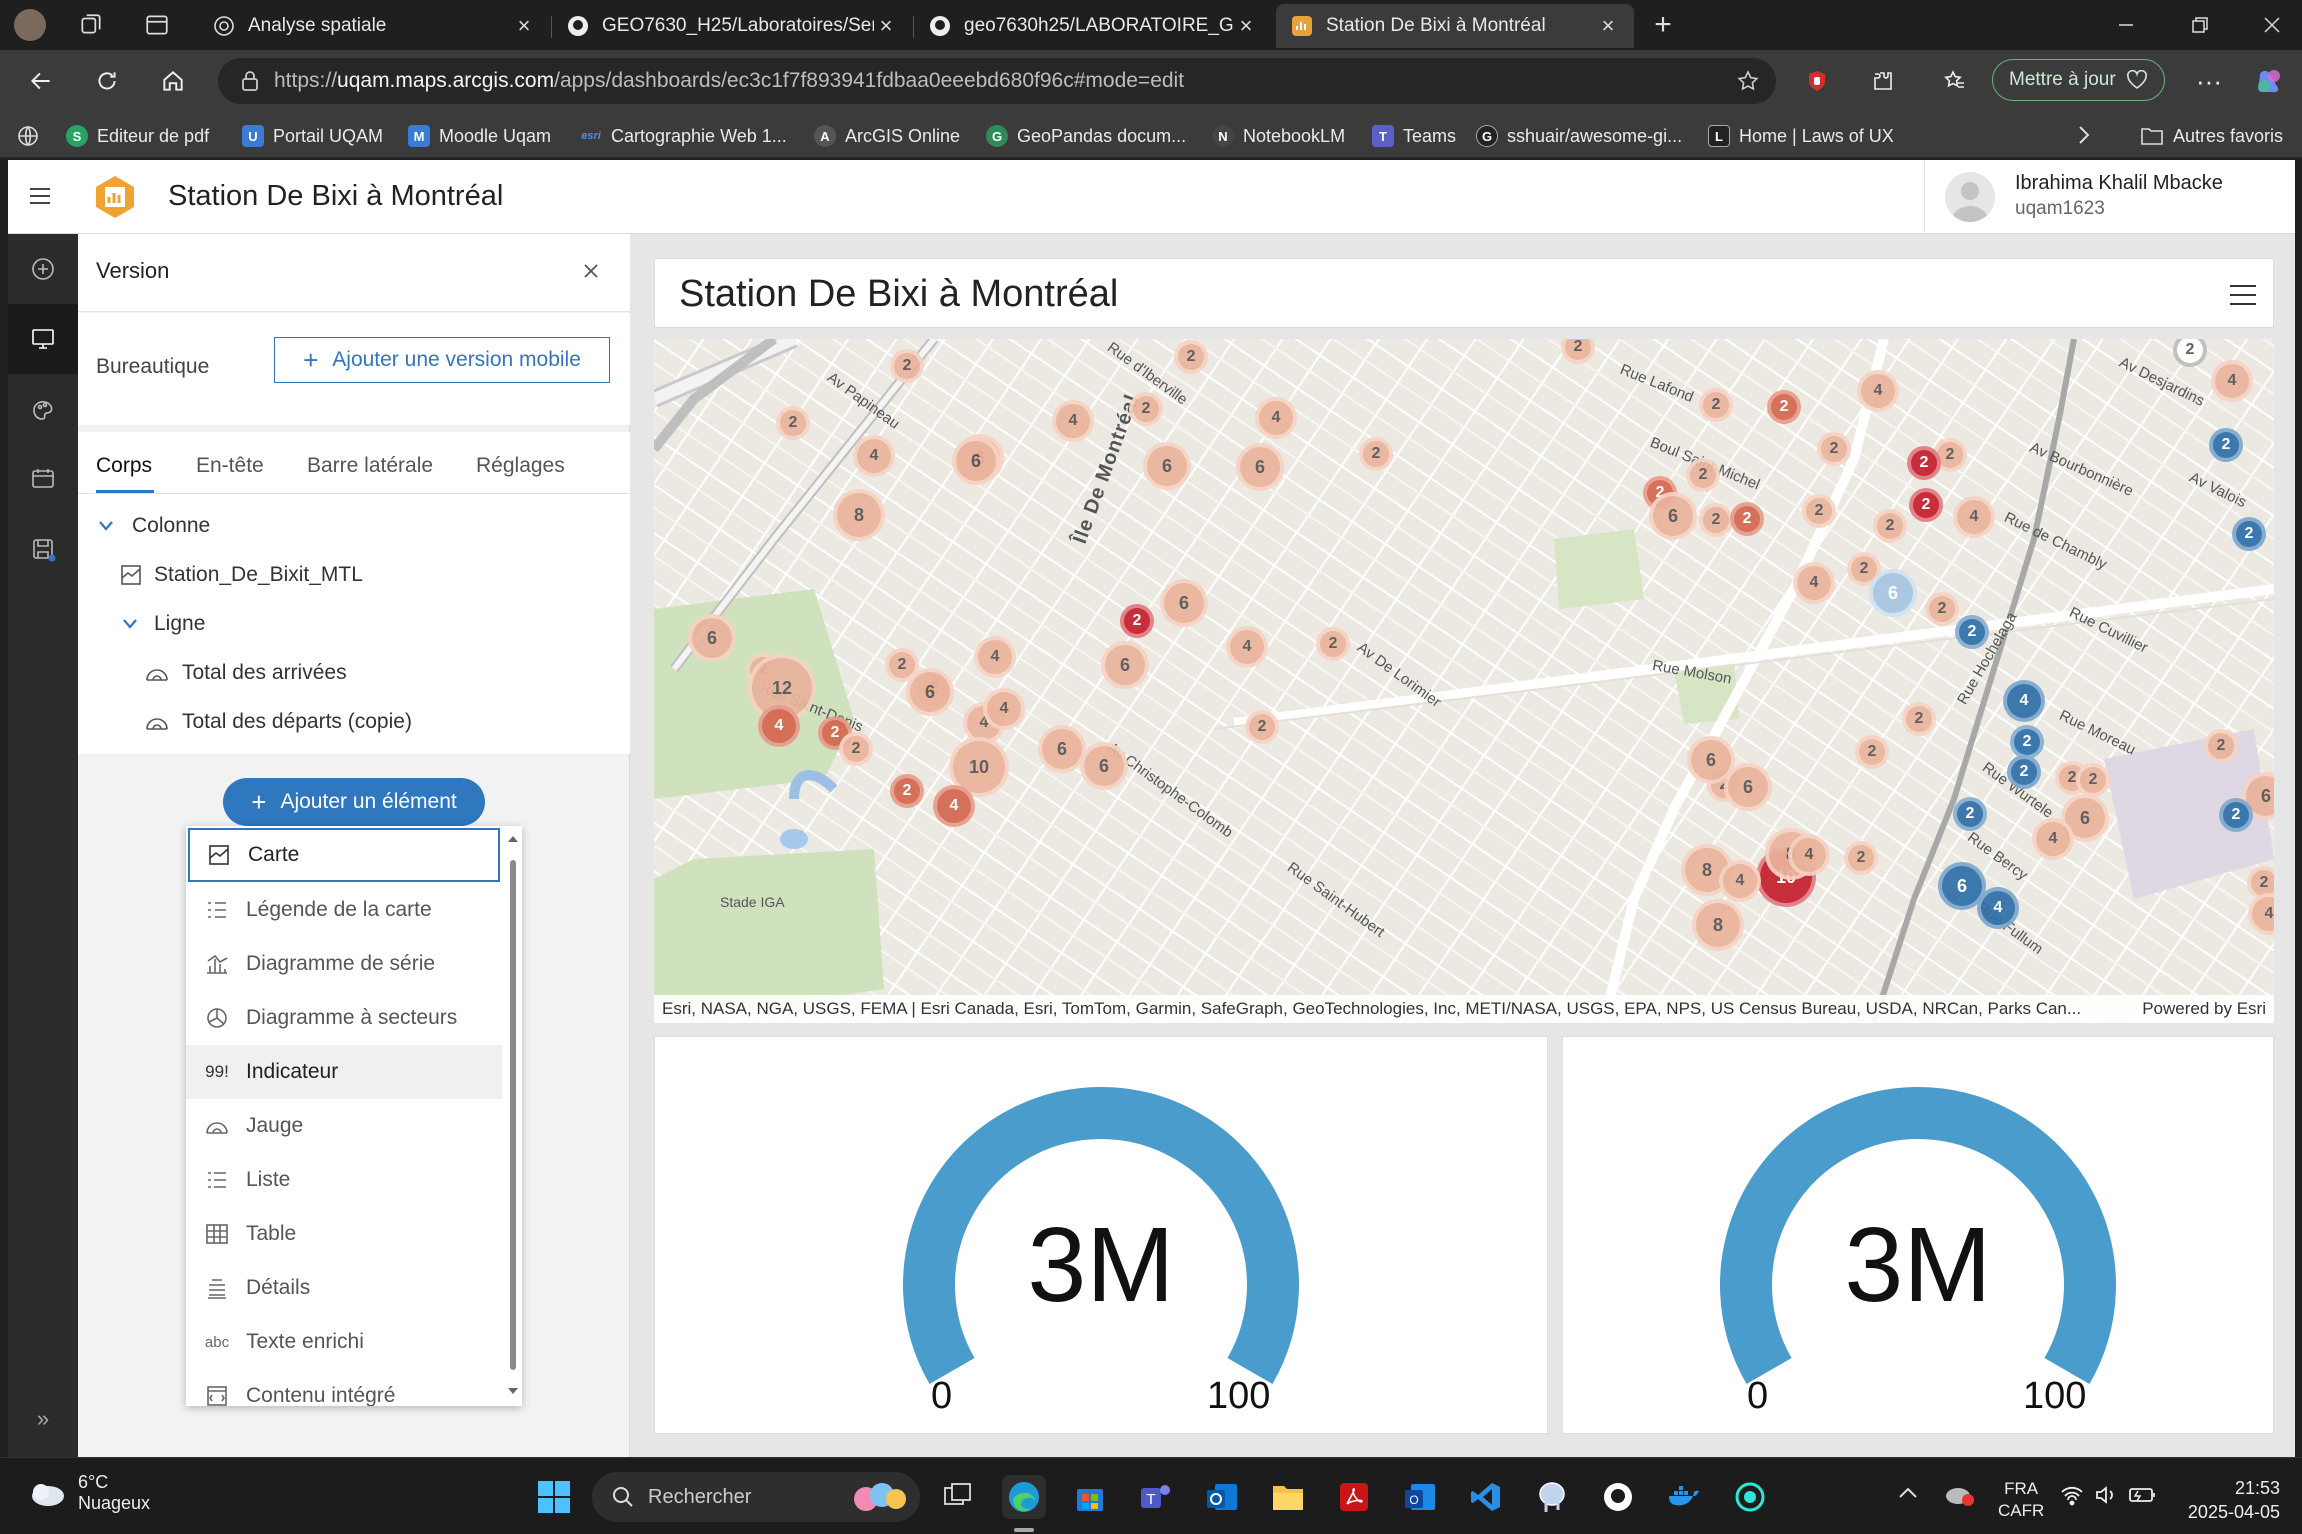 The height and width of the screenshot is (1534, 2302). What do you see at coordinates (344, 1126) in the screenshot?
I see `menu-item-jauge: Jauge` at bounding box center [344, 1126].